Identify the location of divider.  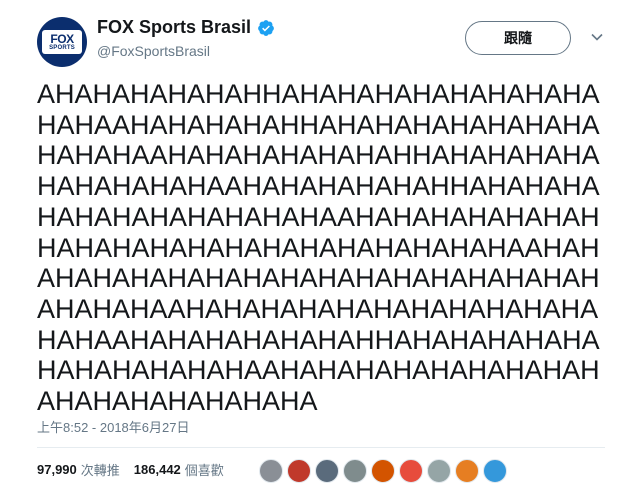
(321, 447).